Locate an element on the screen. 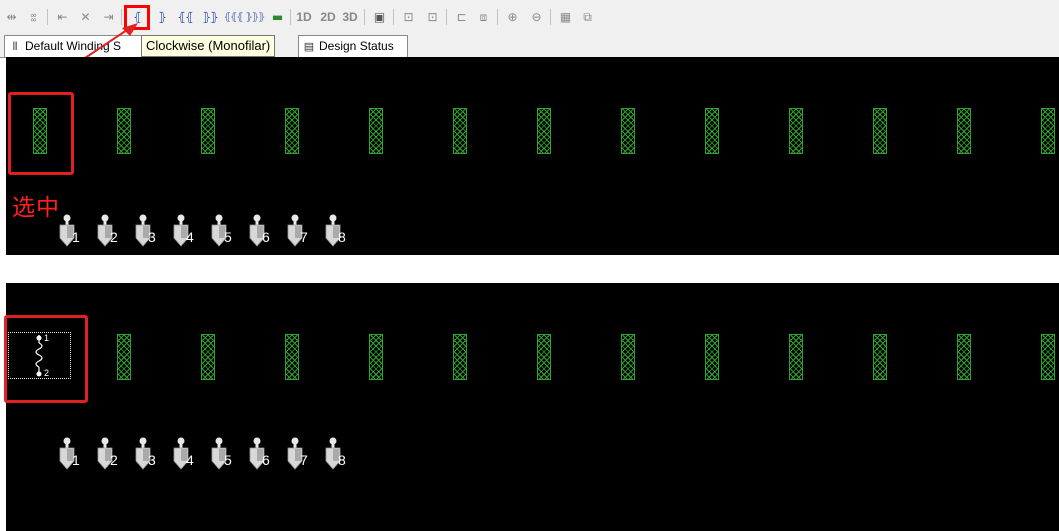 The image size is (1059, 531). winding-coil-icon is located at coordinates (39, 356).